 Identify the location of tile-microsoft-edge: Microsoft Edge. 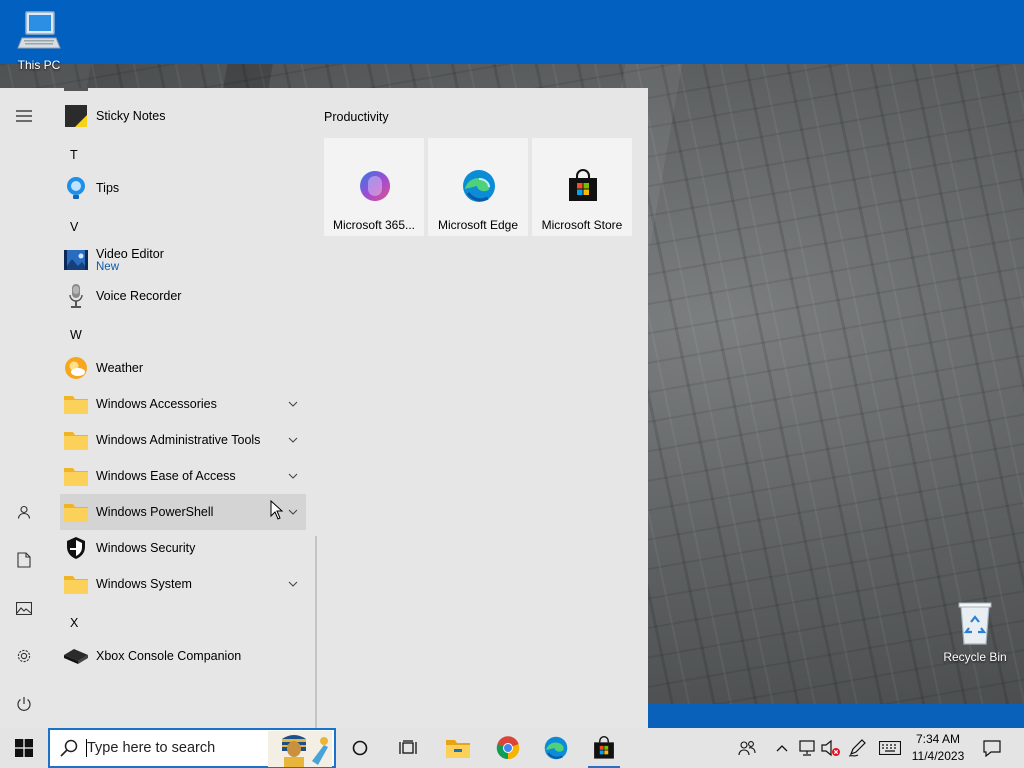
(478, 187).